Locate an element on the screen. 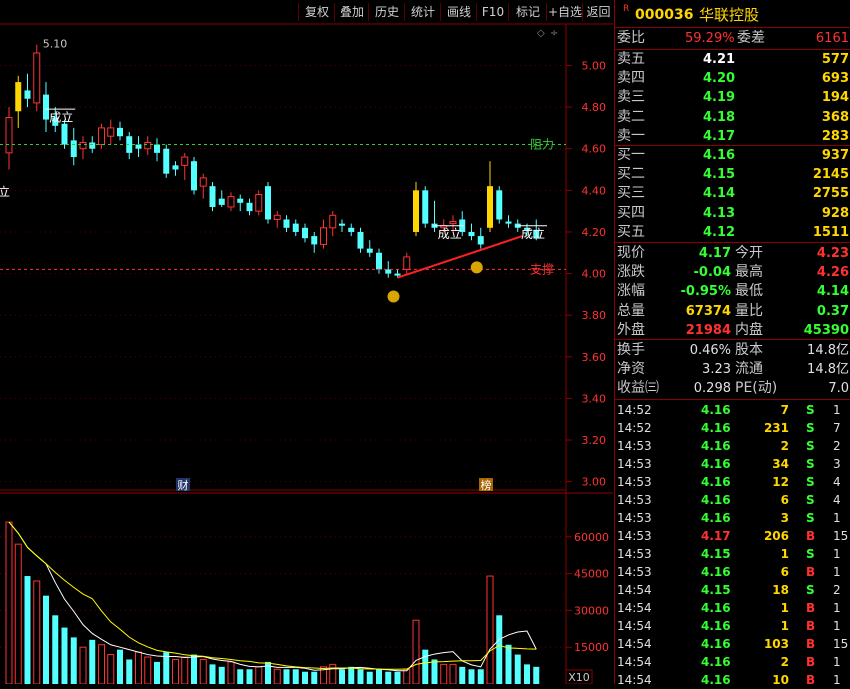  fin-value: 7.0 is located at coordinates (838, 389).